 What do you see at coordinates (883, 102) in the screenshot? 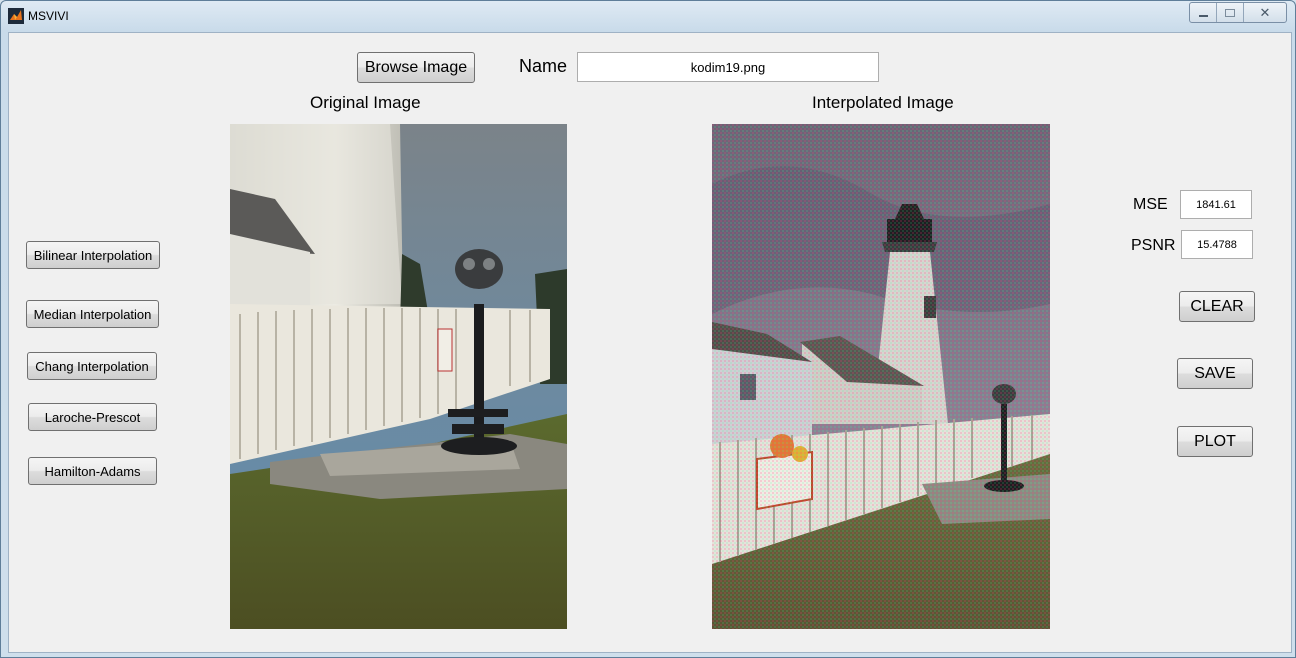
I see `interpolated-image-title: Interpolated Image` at bounding box center [883, 102].